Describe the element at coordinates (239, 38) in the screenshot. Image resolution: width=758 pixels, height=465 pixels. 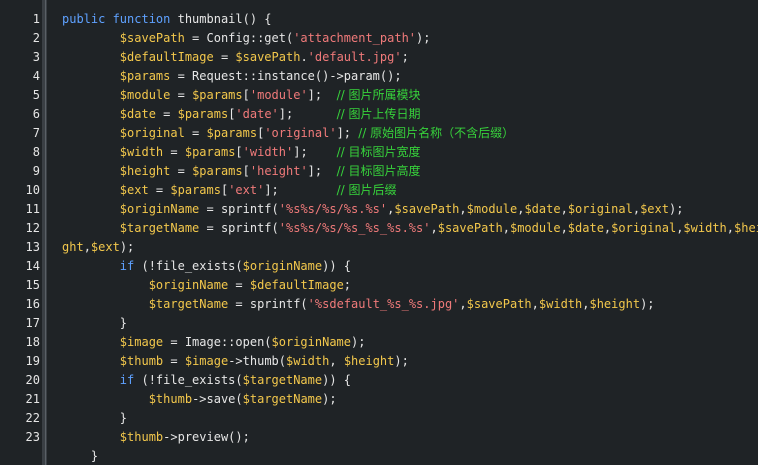
I see `code-token: = Config::get(` at that location.